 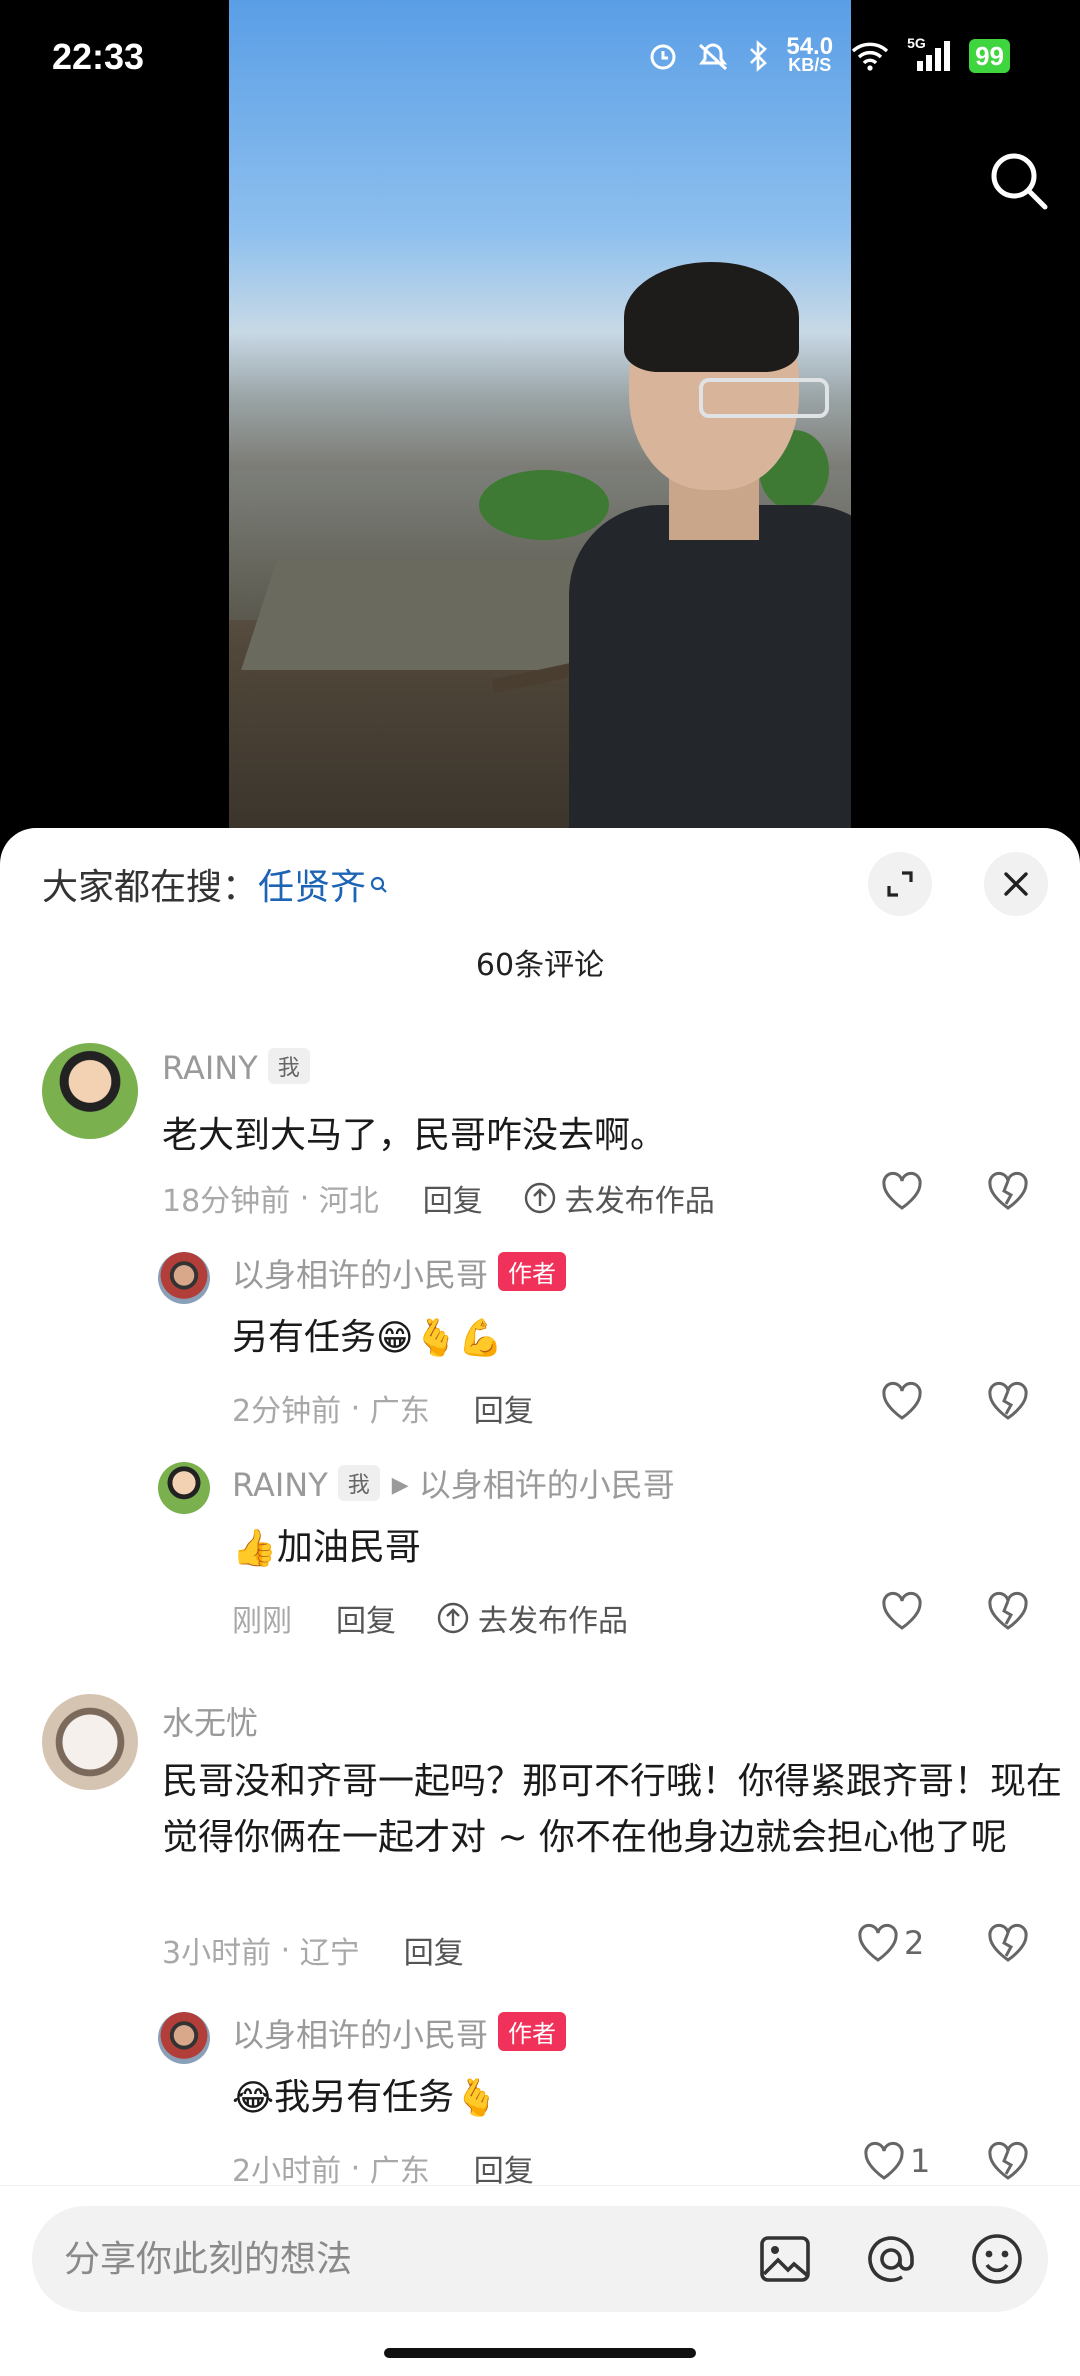 I want to click on at-sign-icon, so click(x=891, y=2259).